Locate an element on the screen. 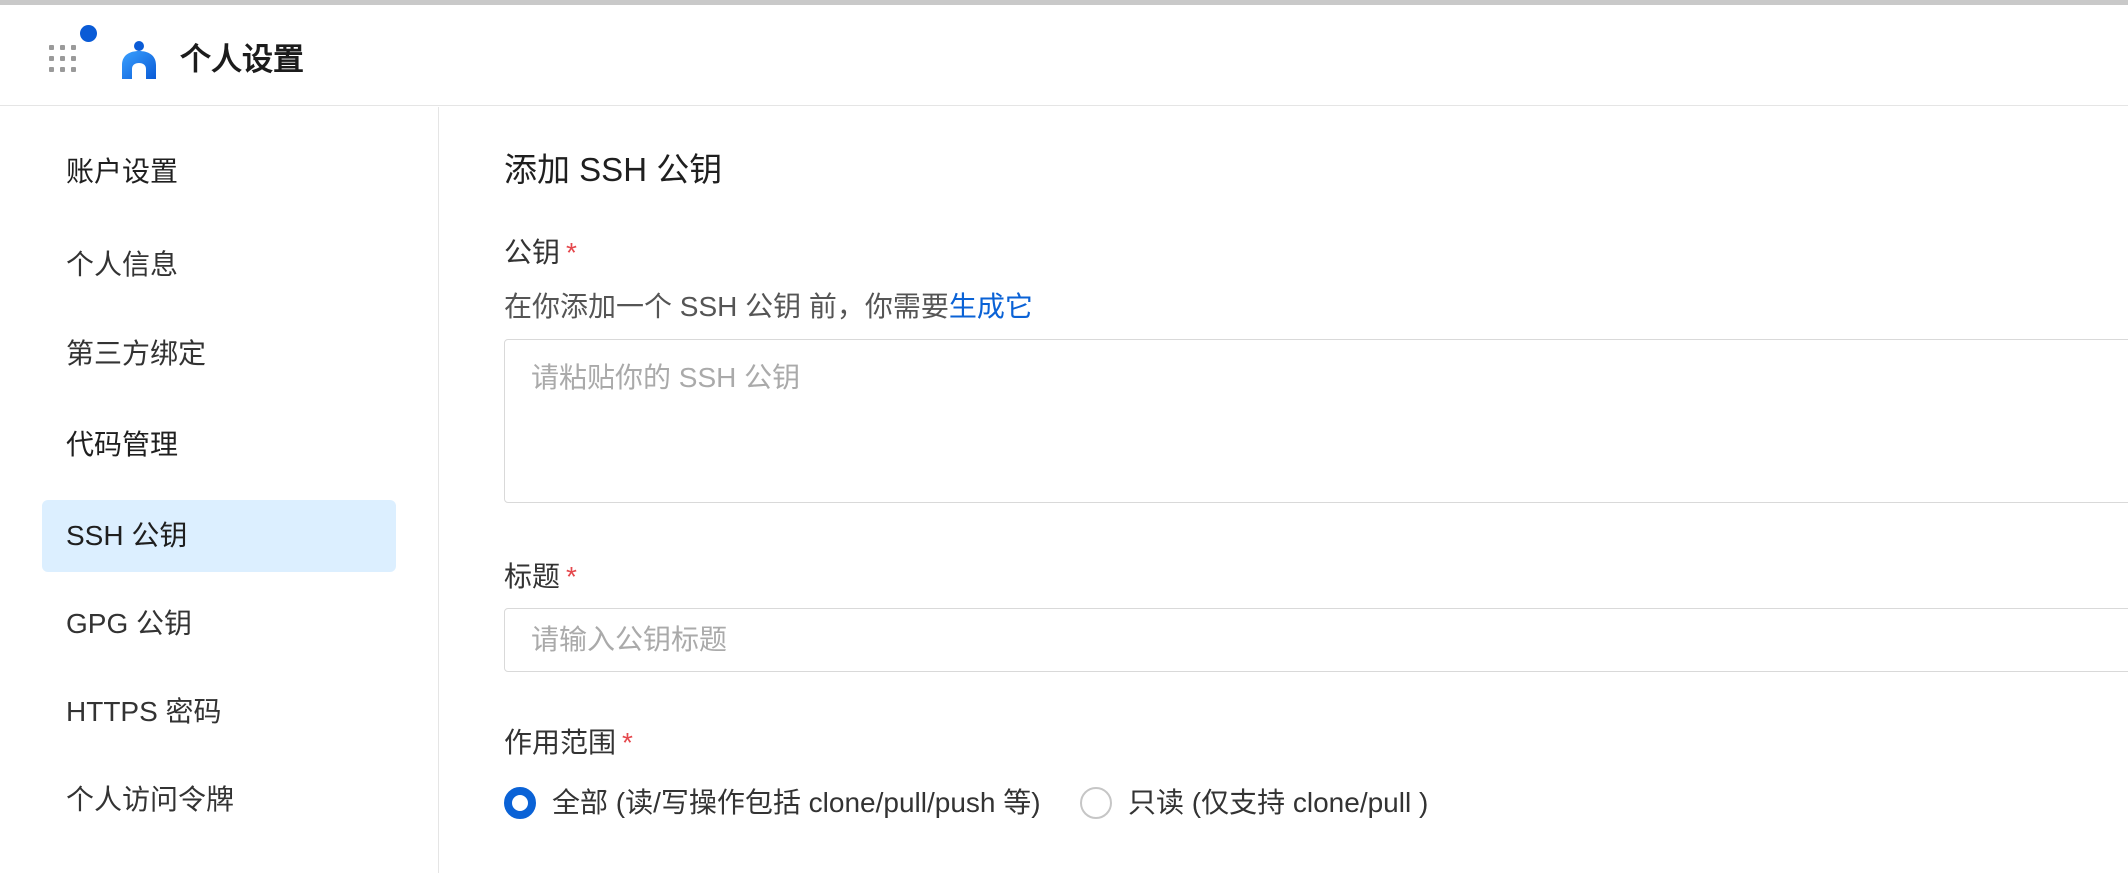 Image resolution: width=2128 pixels, height=873 pixels. scope-label: 作用范围 * is located at coordinates (568, 741).